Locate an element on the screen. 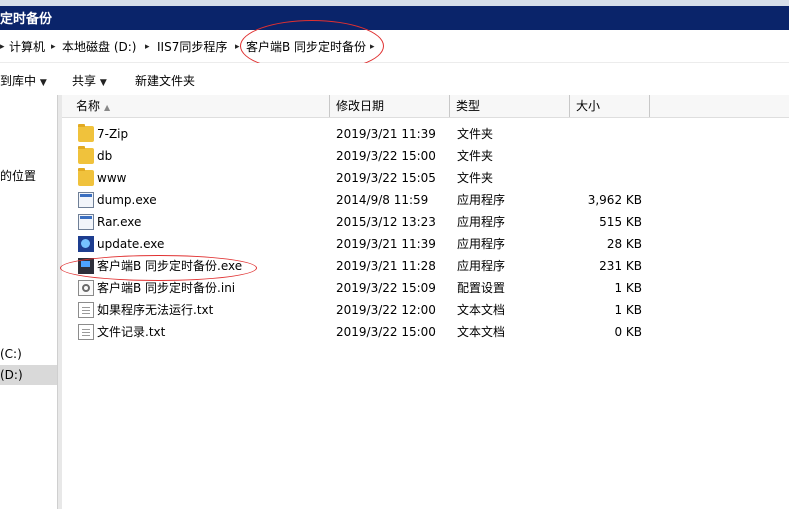 The width and height of the screenshot is (789, 509). command-toolbar: 到库中 ▼ 共享 ▼ 新建文件夹 is located at coordinates (394, 79).